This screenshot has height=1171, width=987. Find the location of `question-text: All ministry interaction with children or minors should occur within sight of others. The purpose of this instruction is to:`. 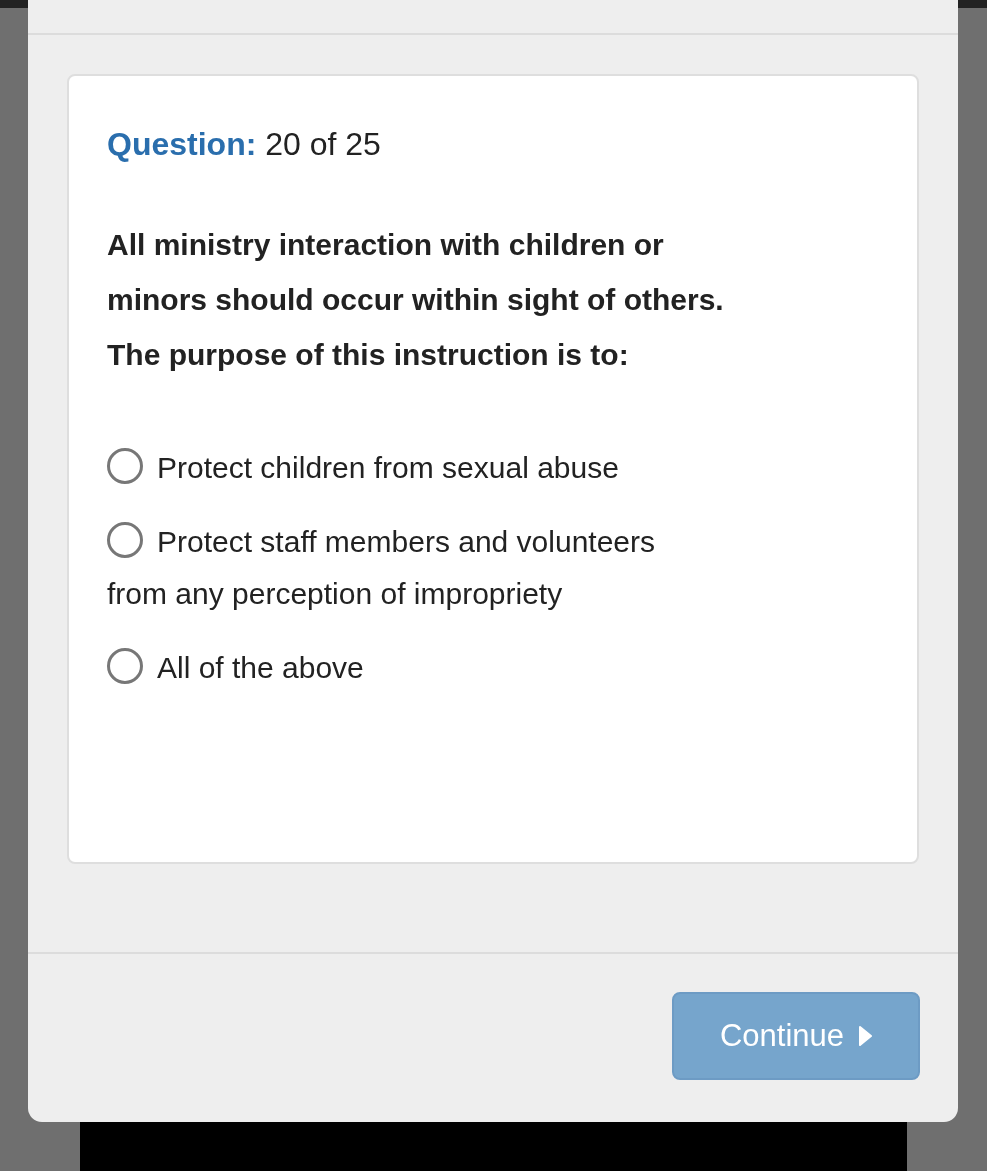

question-text: All ministry interaction with children or minors should occur within sight of others. The purpose of this instruction is to: is located at coordinates (416, 300).